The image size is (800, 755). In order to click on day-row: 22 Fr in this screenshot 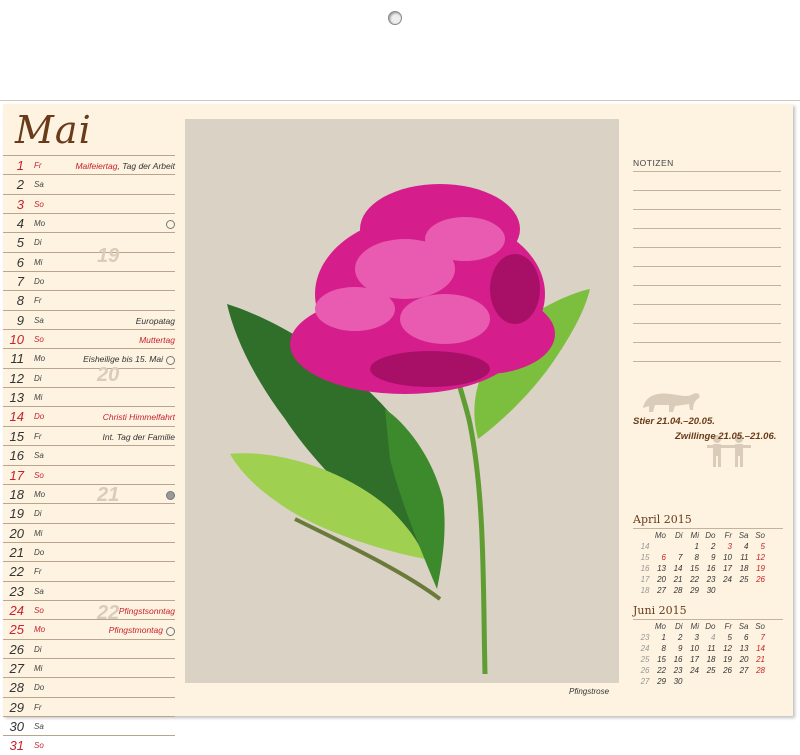, I will do `click(89, 570)`.